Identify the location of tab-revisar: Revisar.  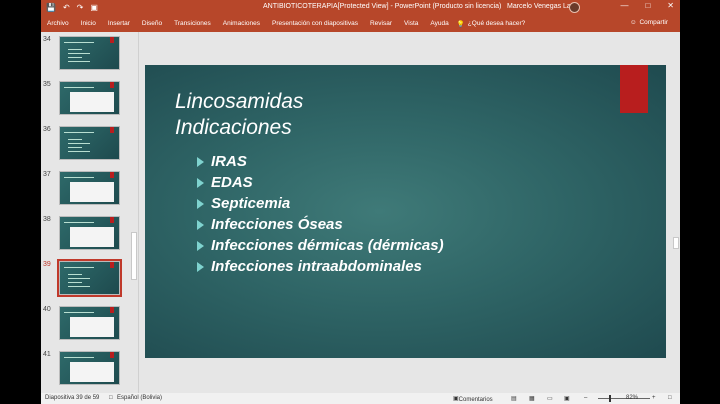
(381, 23).